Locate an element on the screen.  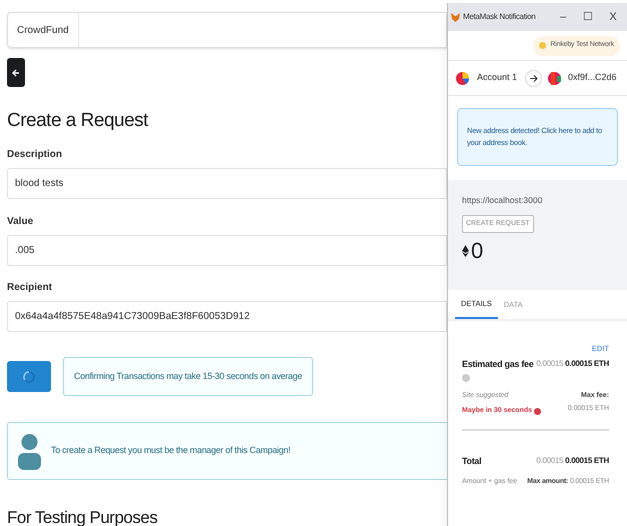
arrow-left-icon is located at coordinates (16, 72).